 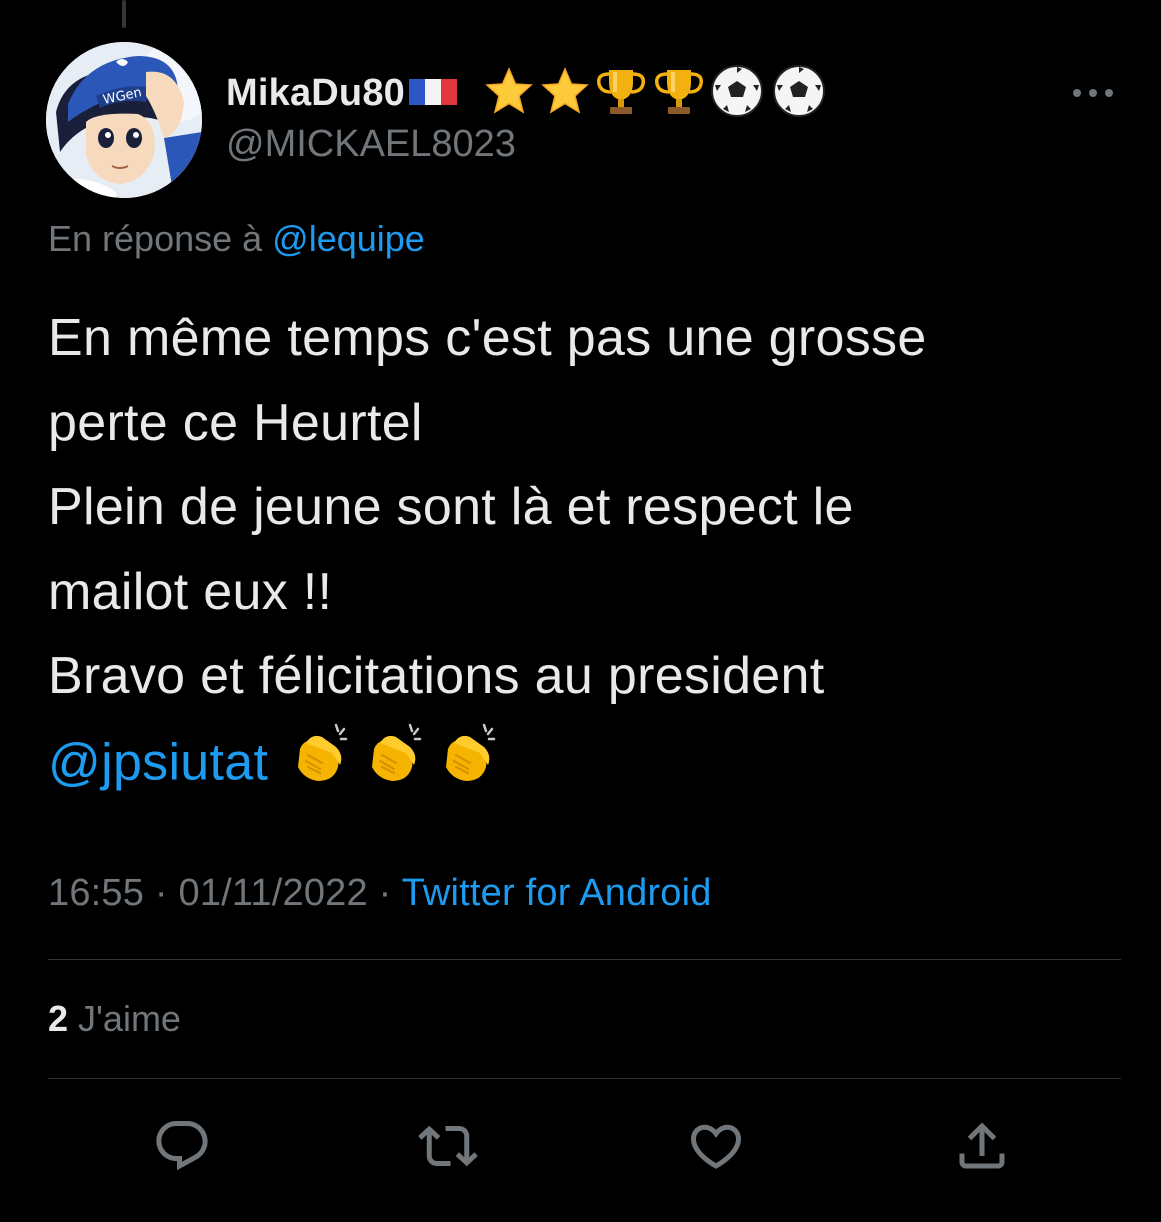 I want to click on avatar: WGen, so click(x=124, y=120).